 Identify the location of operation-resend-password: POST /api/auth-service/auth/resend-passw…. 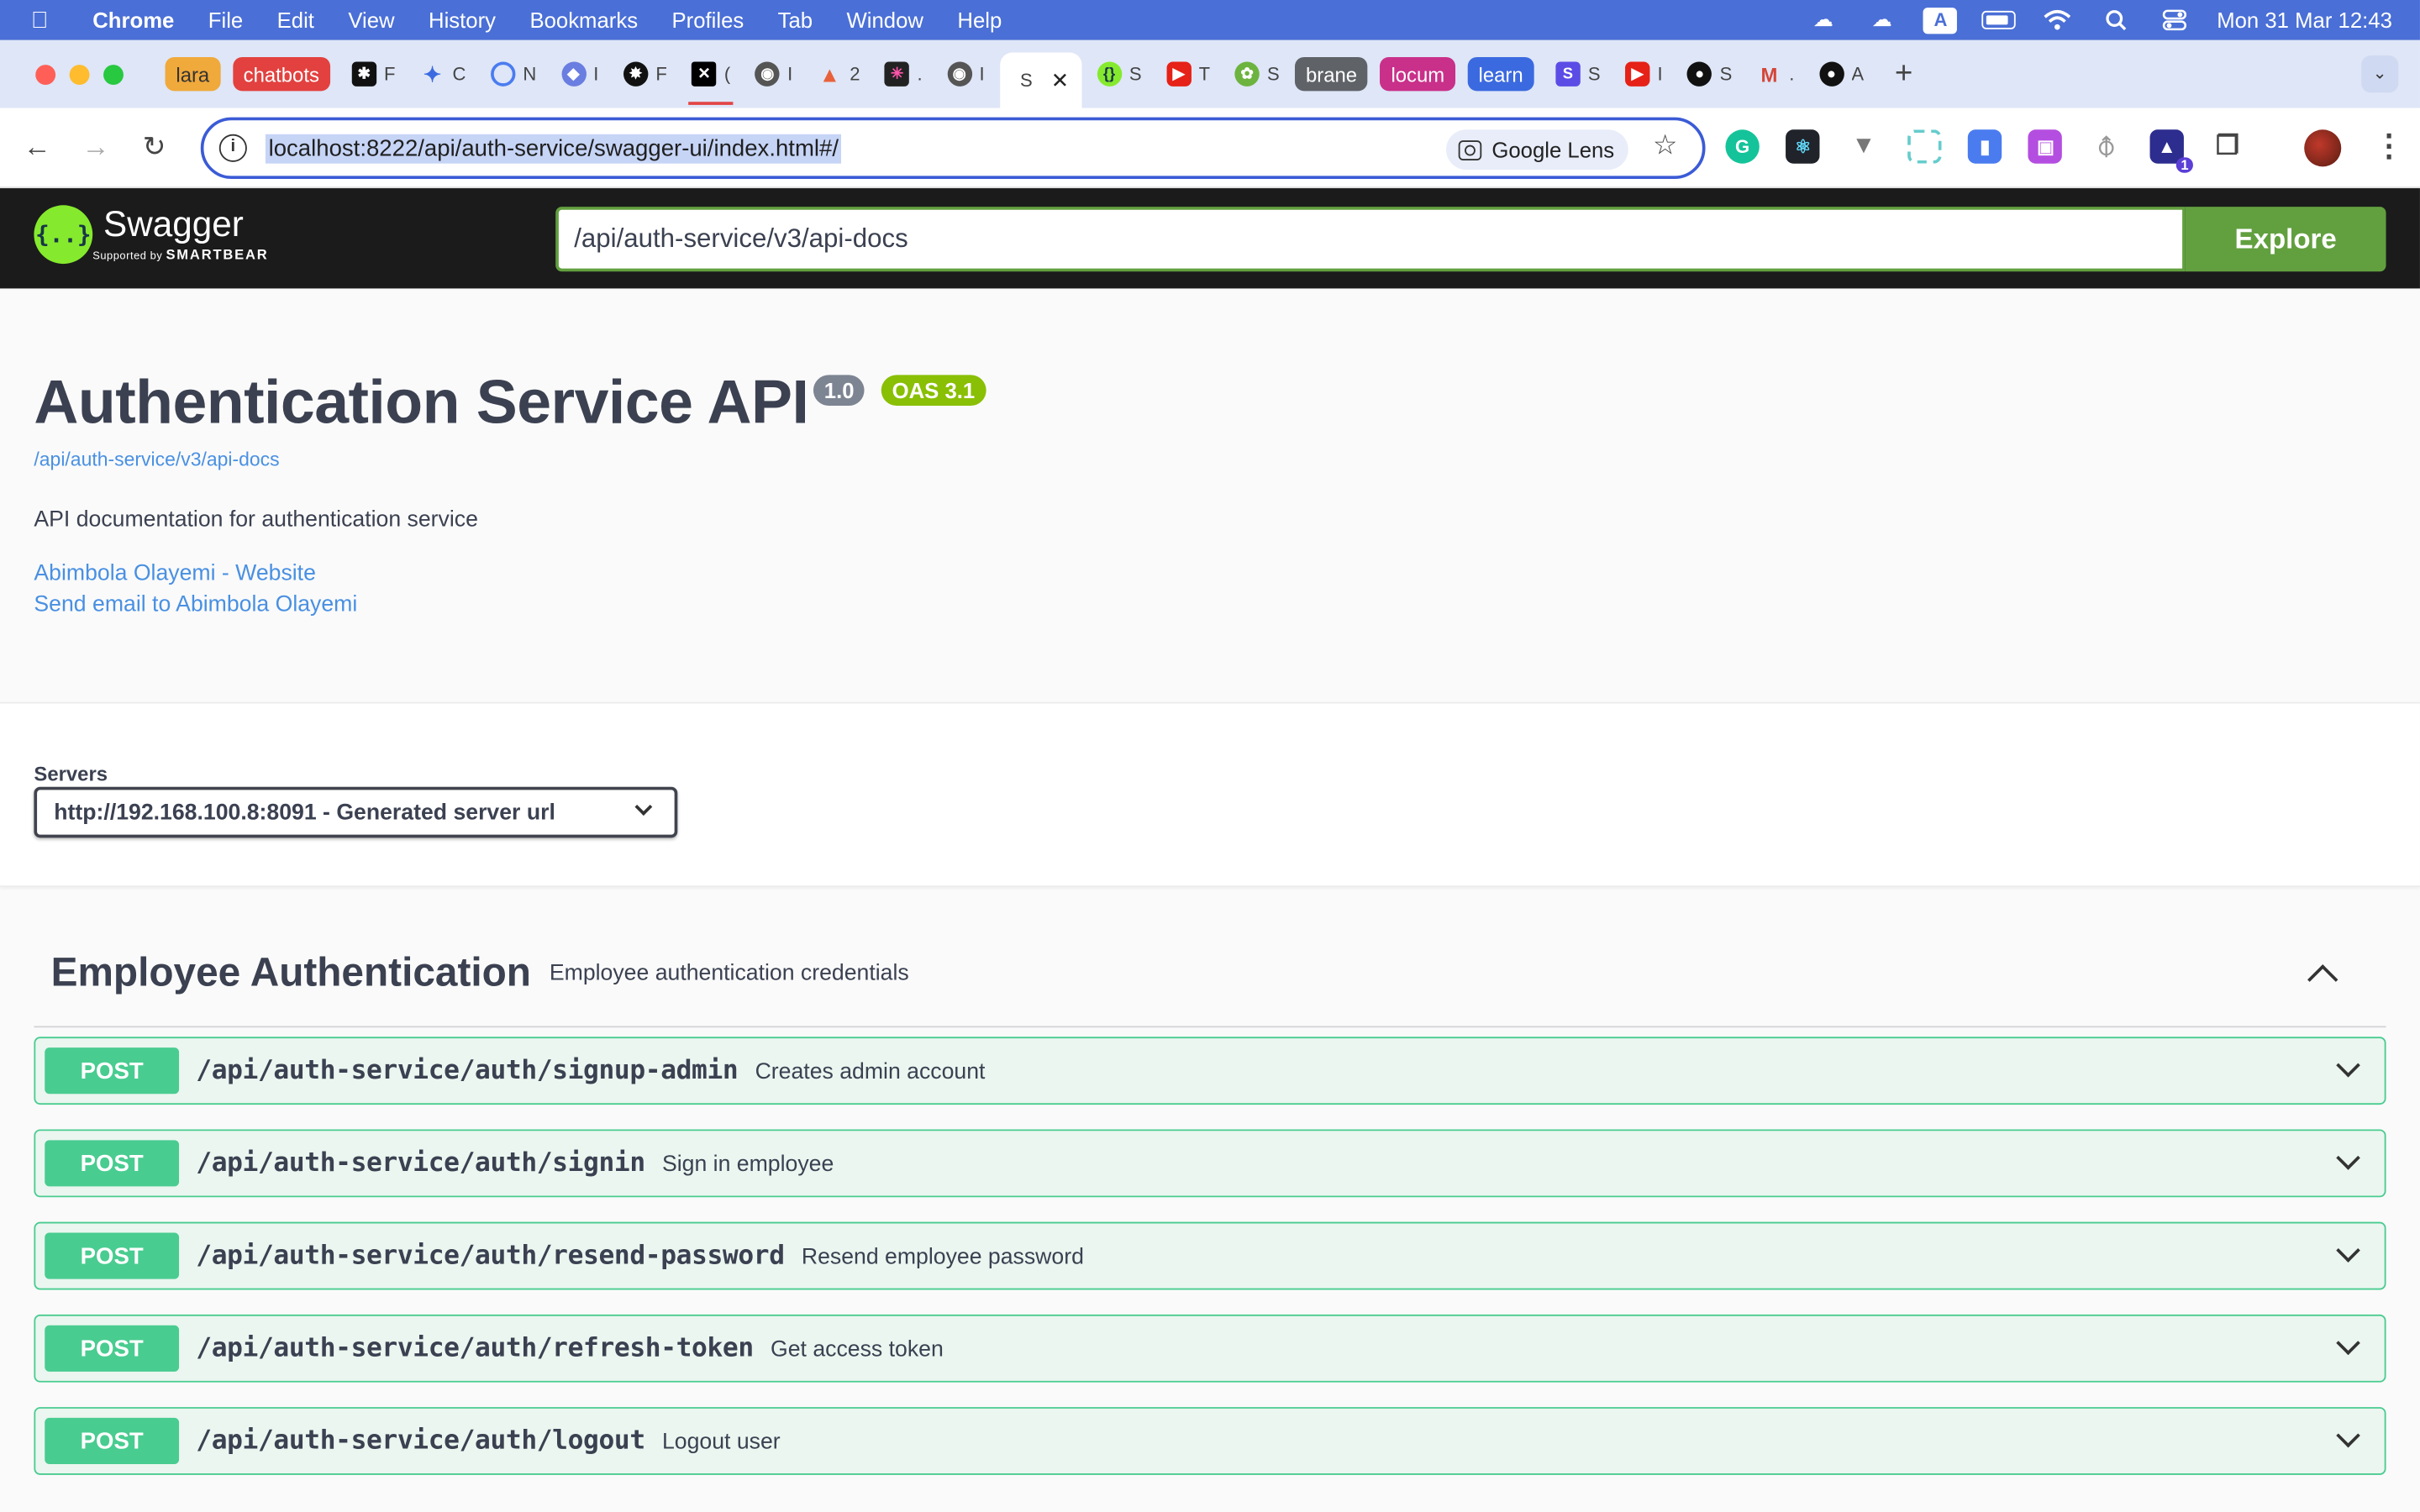
(1210, 1255).